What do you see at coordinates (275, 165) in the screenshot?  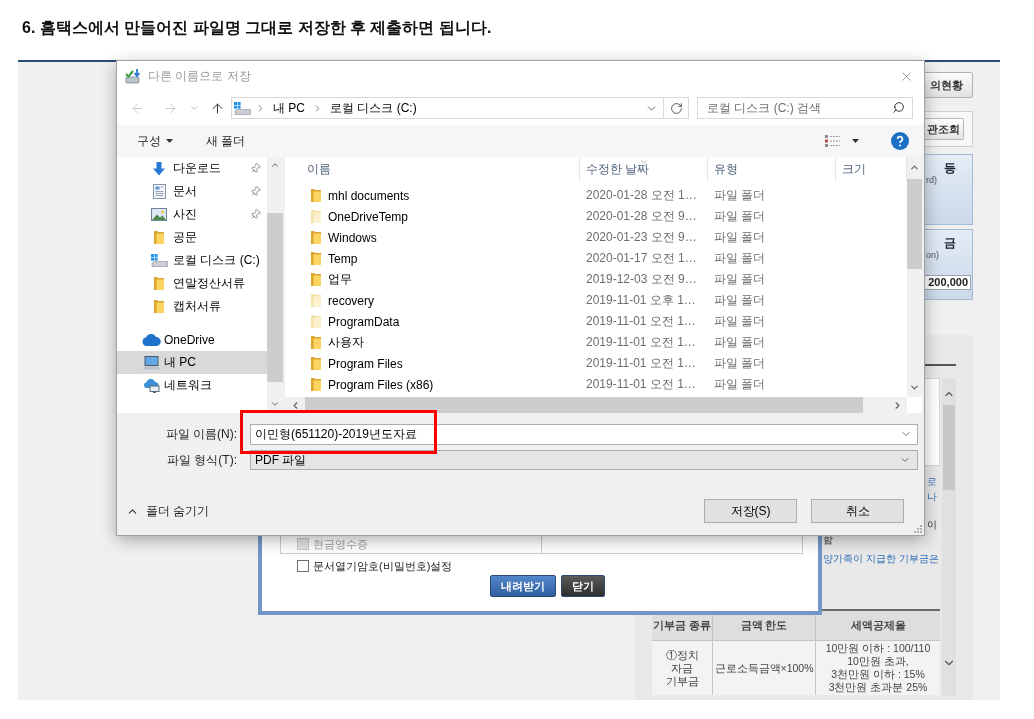 I see `chevron-up-icon` at bounding box center [275, 165].